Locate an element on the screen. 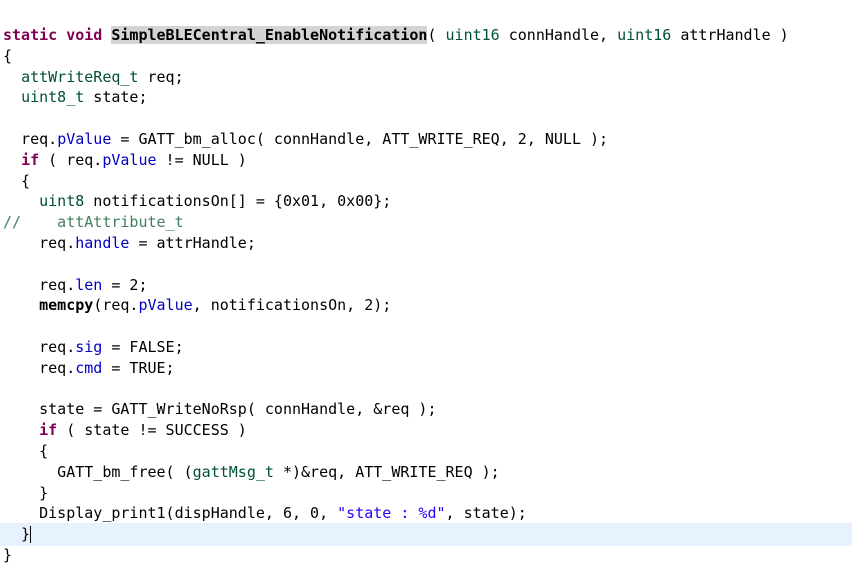 This screenshot has width=852, height=583. code-token: != NULL ) is located at coordinates (201, 159).